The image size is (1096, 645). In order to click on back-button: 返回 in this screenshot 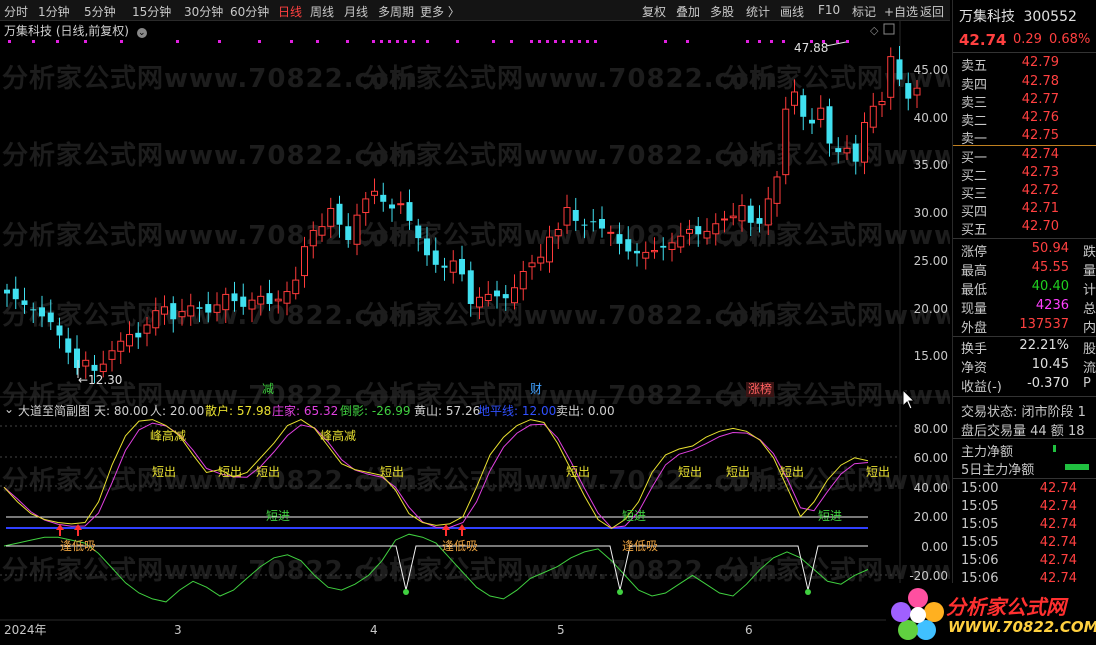, I will do `click(932, 11)`.